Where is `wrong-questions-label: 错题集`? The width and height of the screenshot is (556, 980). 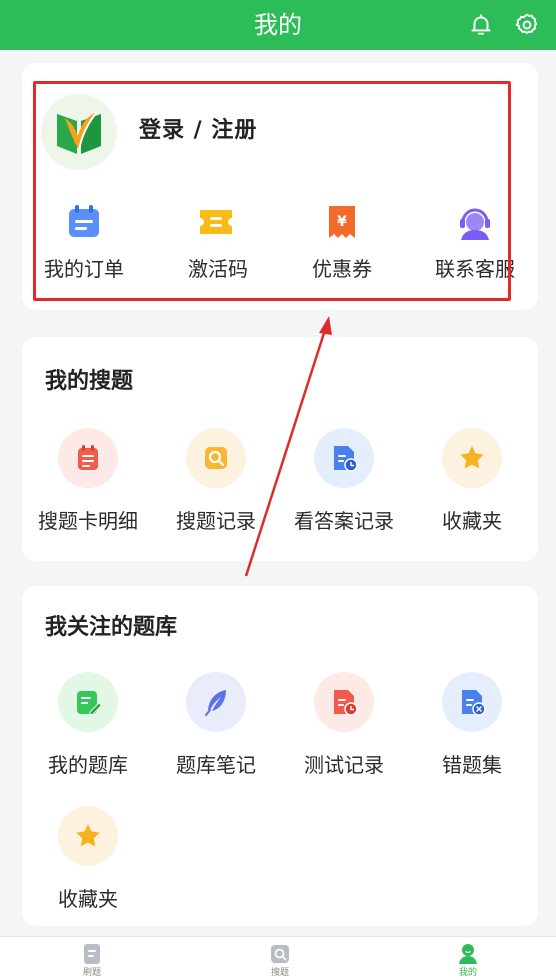 wrong-questions-label: 错题集 is located at coordinates (472, 765).